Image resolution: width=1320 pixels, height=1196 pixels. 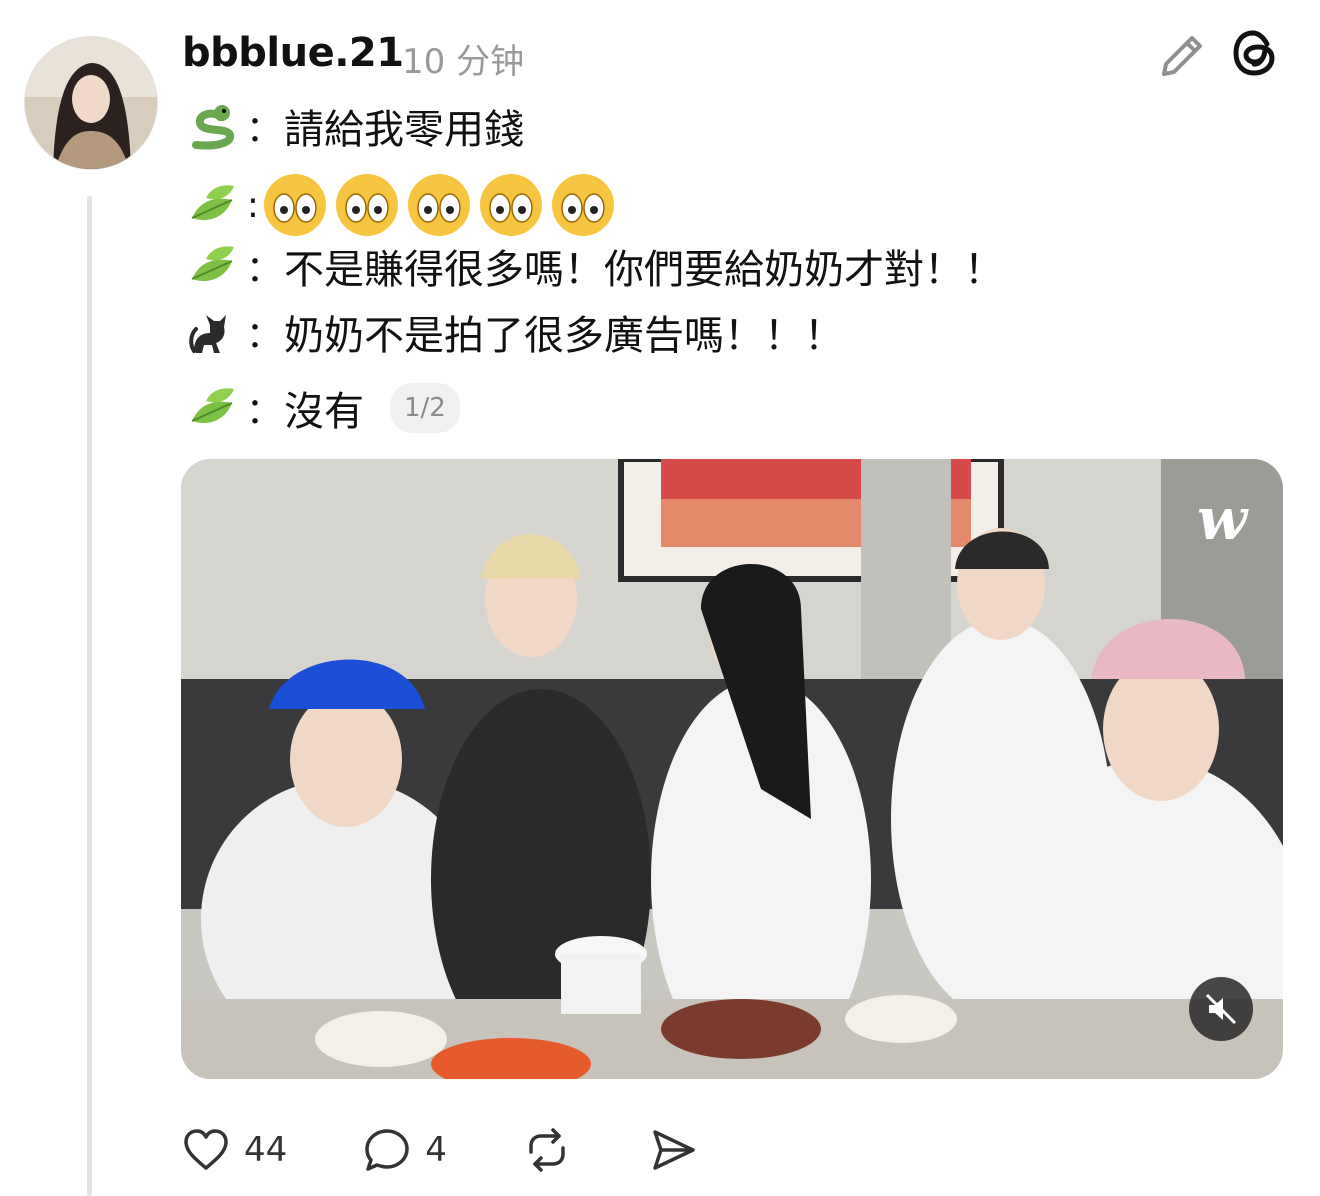 I want to click on share-button, so click(x=673, y=1150).